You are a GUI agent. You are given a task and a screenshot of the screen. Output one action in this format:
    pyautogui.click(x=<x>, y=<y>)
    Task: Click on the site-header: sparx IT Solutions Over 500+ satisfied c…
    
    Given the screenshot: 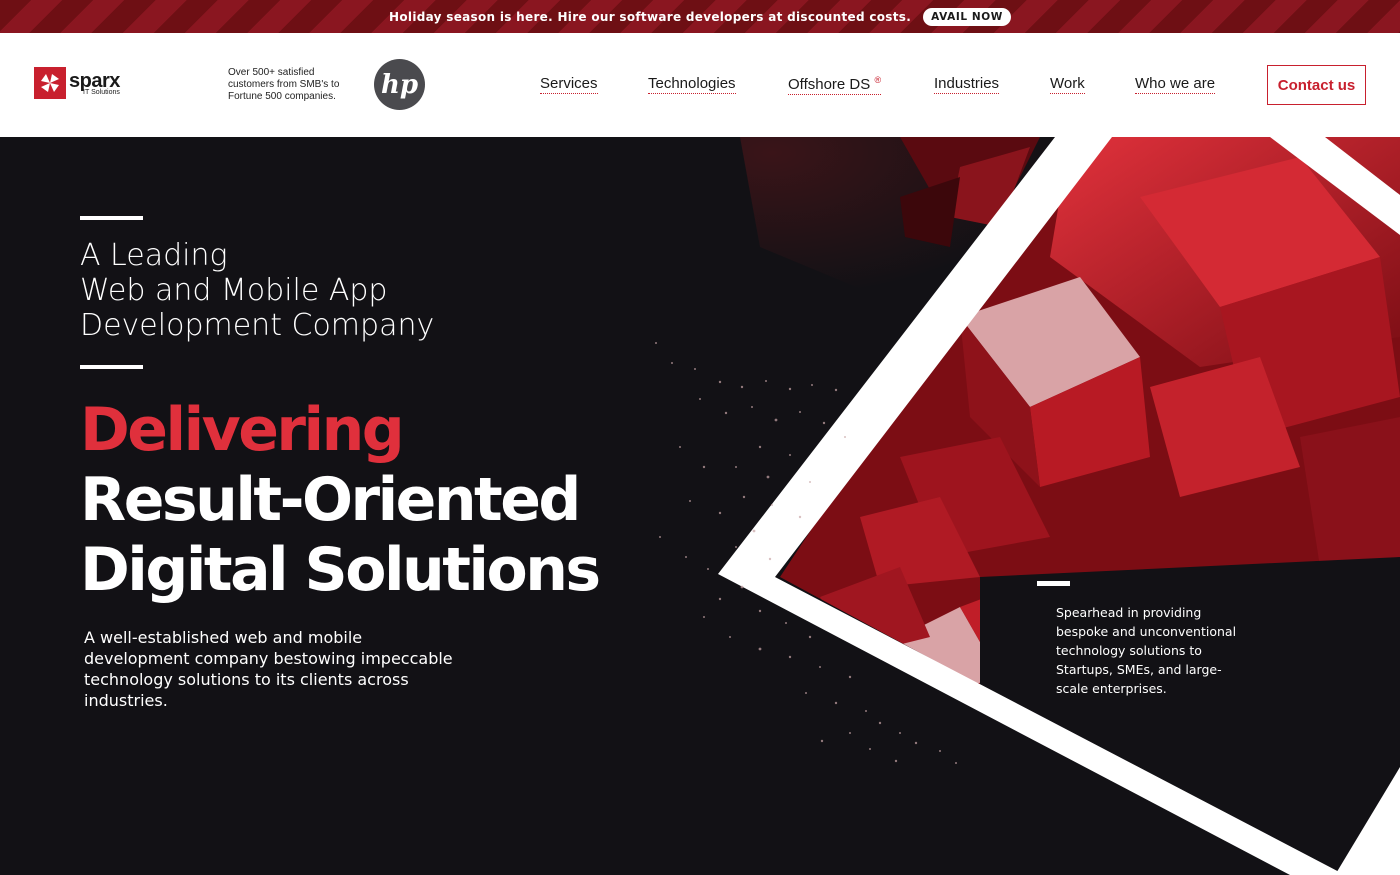 What is the action you would take?
    pyautogui.click(x=700, y=85)
    